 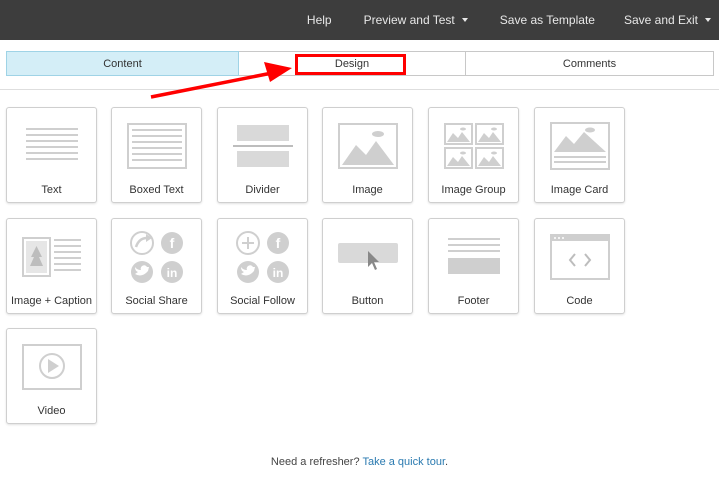 What do you see at coordinates (660, 20) in the screenshot?
I see `save-exit-label: Save and Exit` at bounding box center [660, 20].